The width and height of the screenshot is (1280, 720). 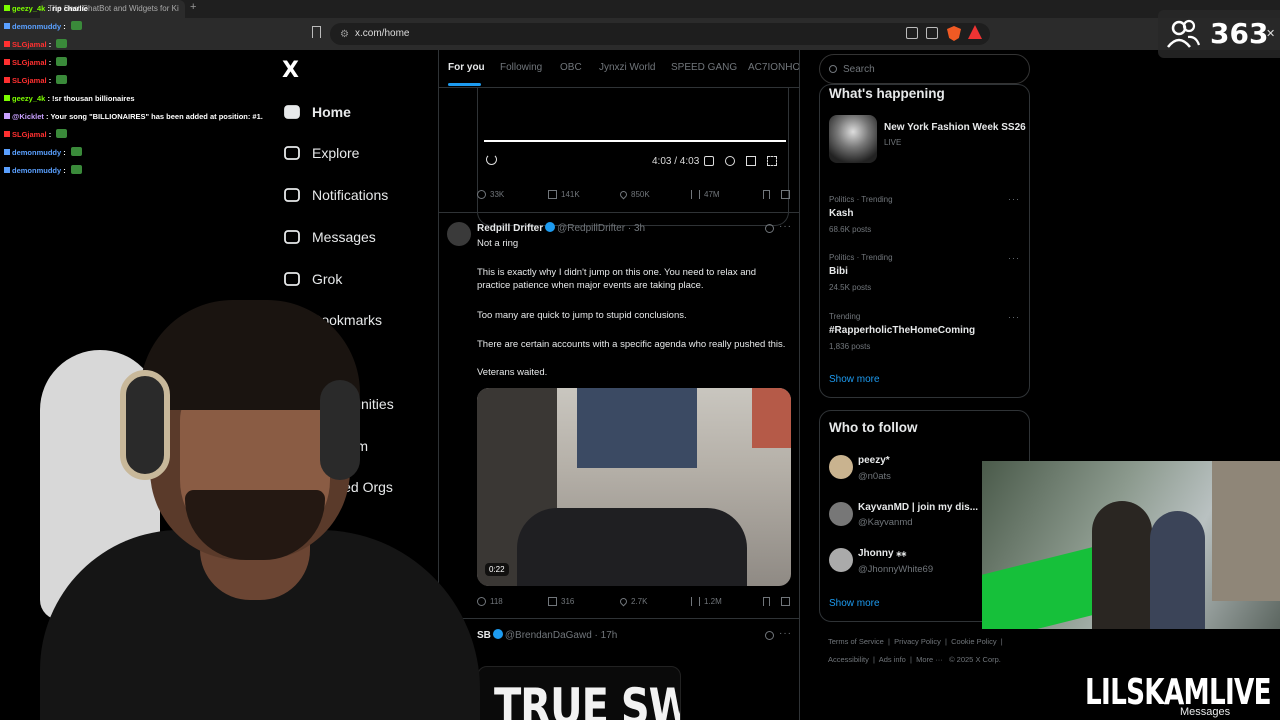 I want to click on like-button: 850K, so click(x=634, y=194).